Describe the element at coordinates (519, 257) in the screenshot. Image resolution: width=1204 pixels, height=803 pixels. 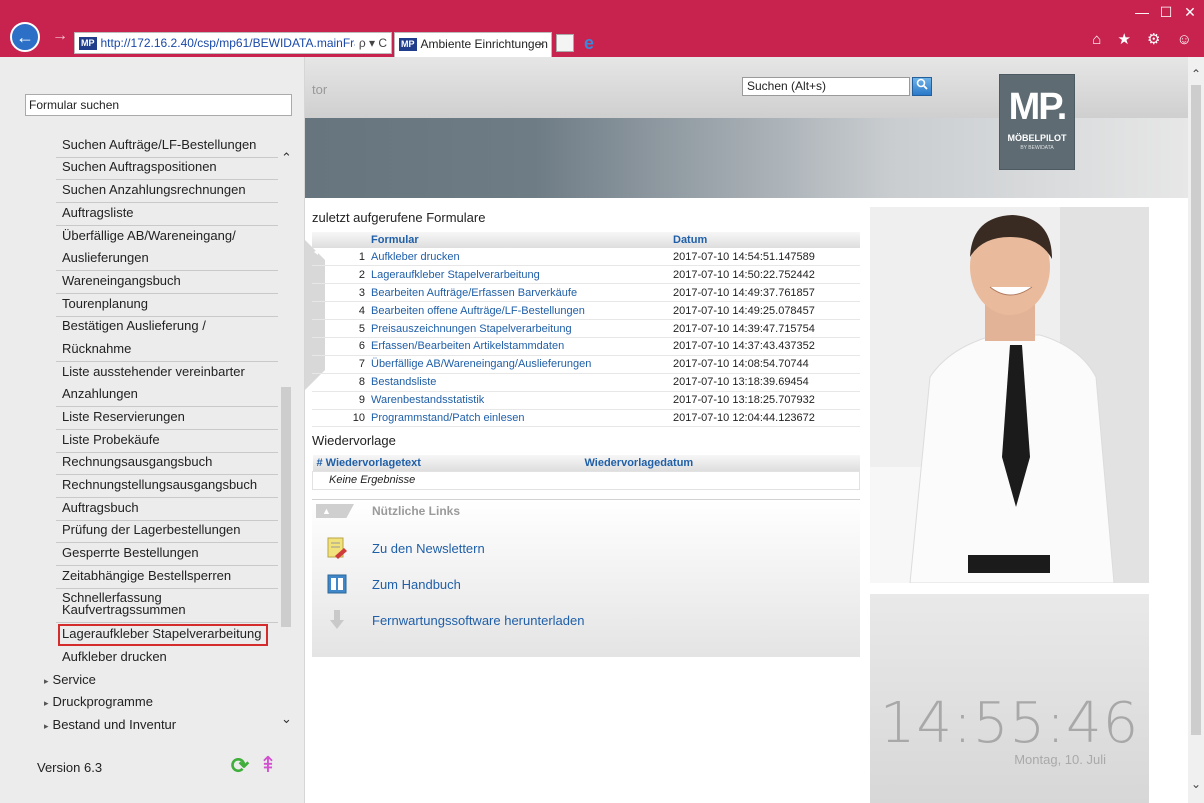
I see `form-link: Aufkleber drucken` at that location.